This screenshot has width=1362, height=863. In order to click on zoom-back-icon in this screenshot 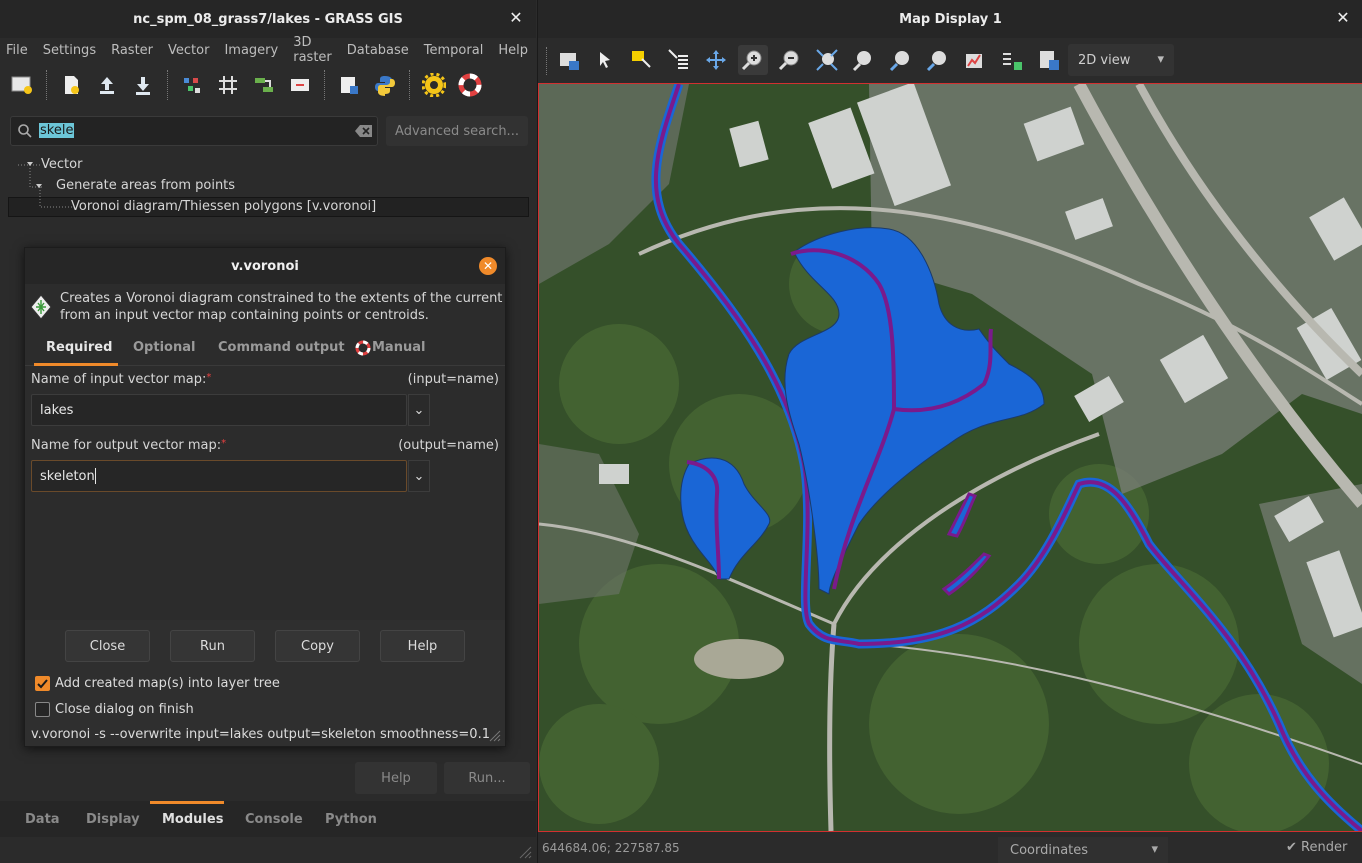, I will do `click(901, 60)`.